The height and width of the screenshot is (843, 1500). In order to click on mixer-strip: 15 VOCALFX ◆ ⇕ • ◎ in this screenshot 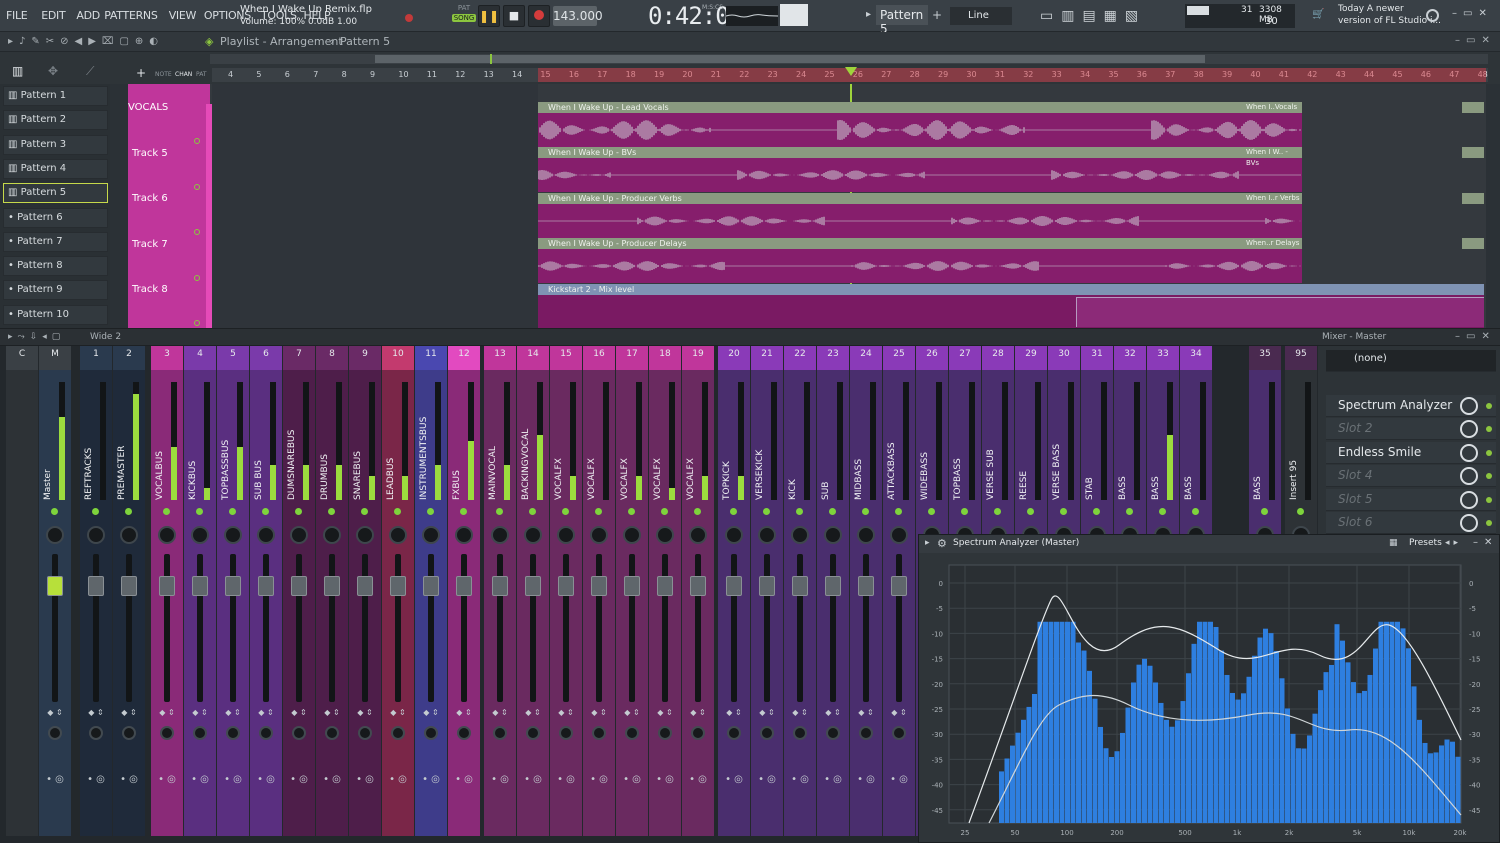, I will do `click(566, 591)`.